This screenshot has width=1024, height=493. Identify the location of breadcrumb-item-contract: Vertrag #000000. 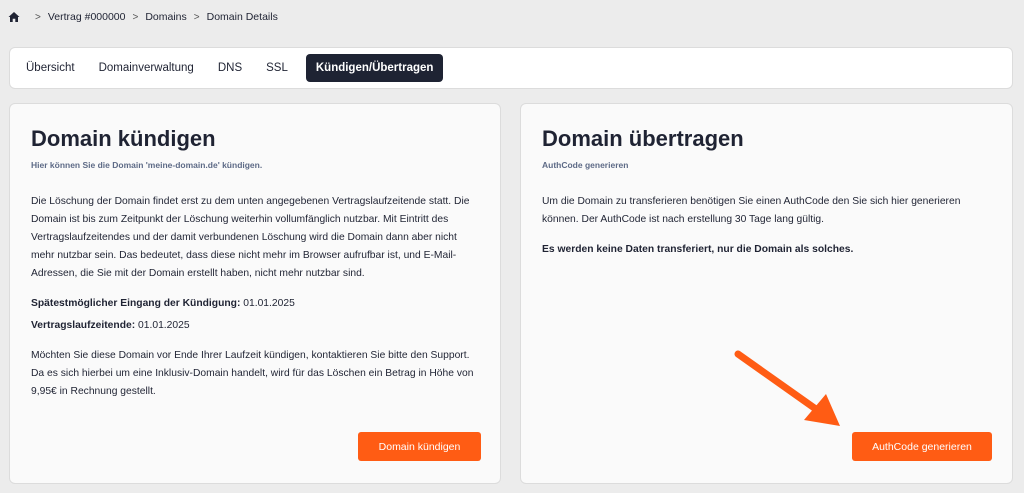
(87, 17).